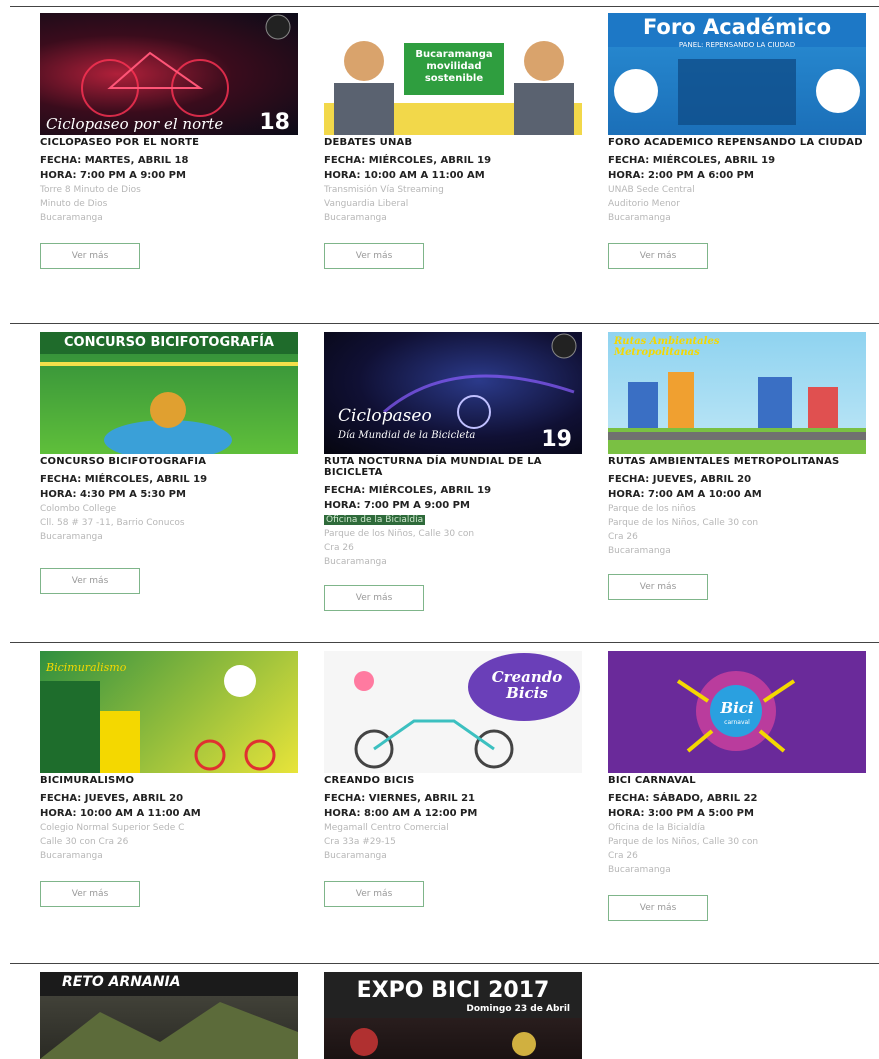  Describe the element at coordinates (386, 828) in the screenshot. I see `event-location-line: Megamall Centro Comercial` at that location.